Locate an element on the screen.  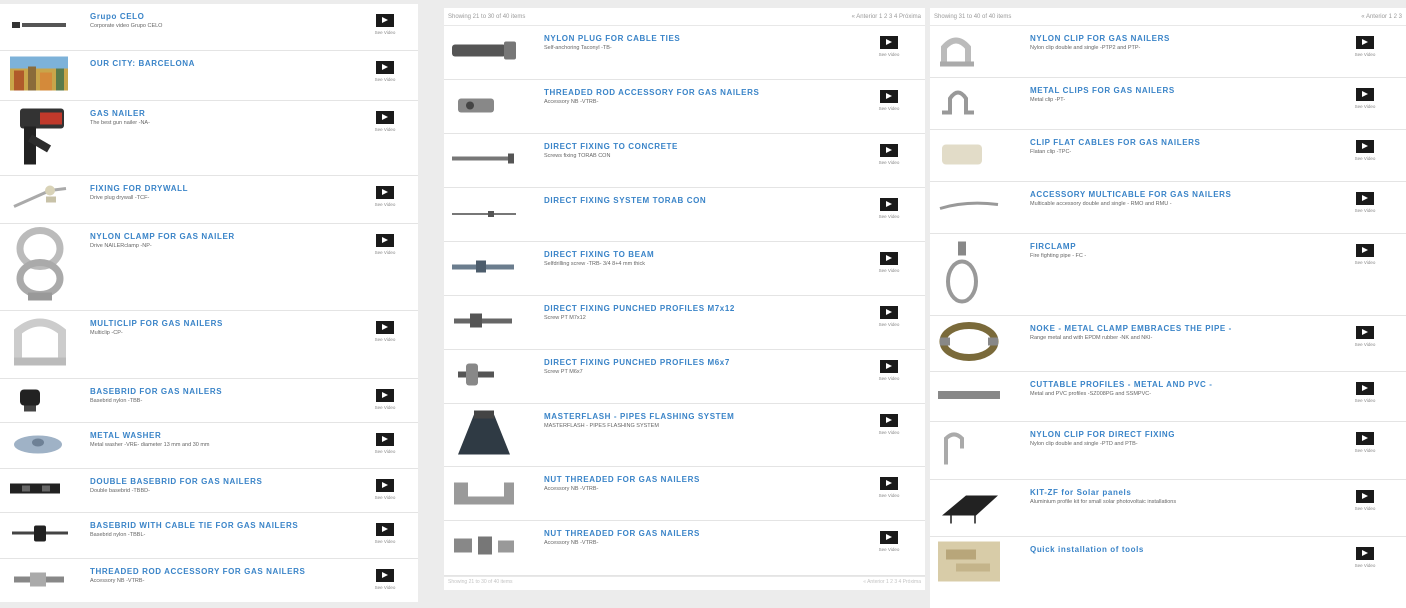
flat-cable-clip-thumb is located at coordinates (969, 155).